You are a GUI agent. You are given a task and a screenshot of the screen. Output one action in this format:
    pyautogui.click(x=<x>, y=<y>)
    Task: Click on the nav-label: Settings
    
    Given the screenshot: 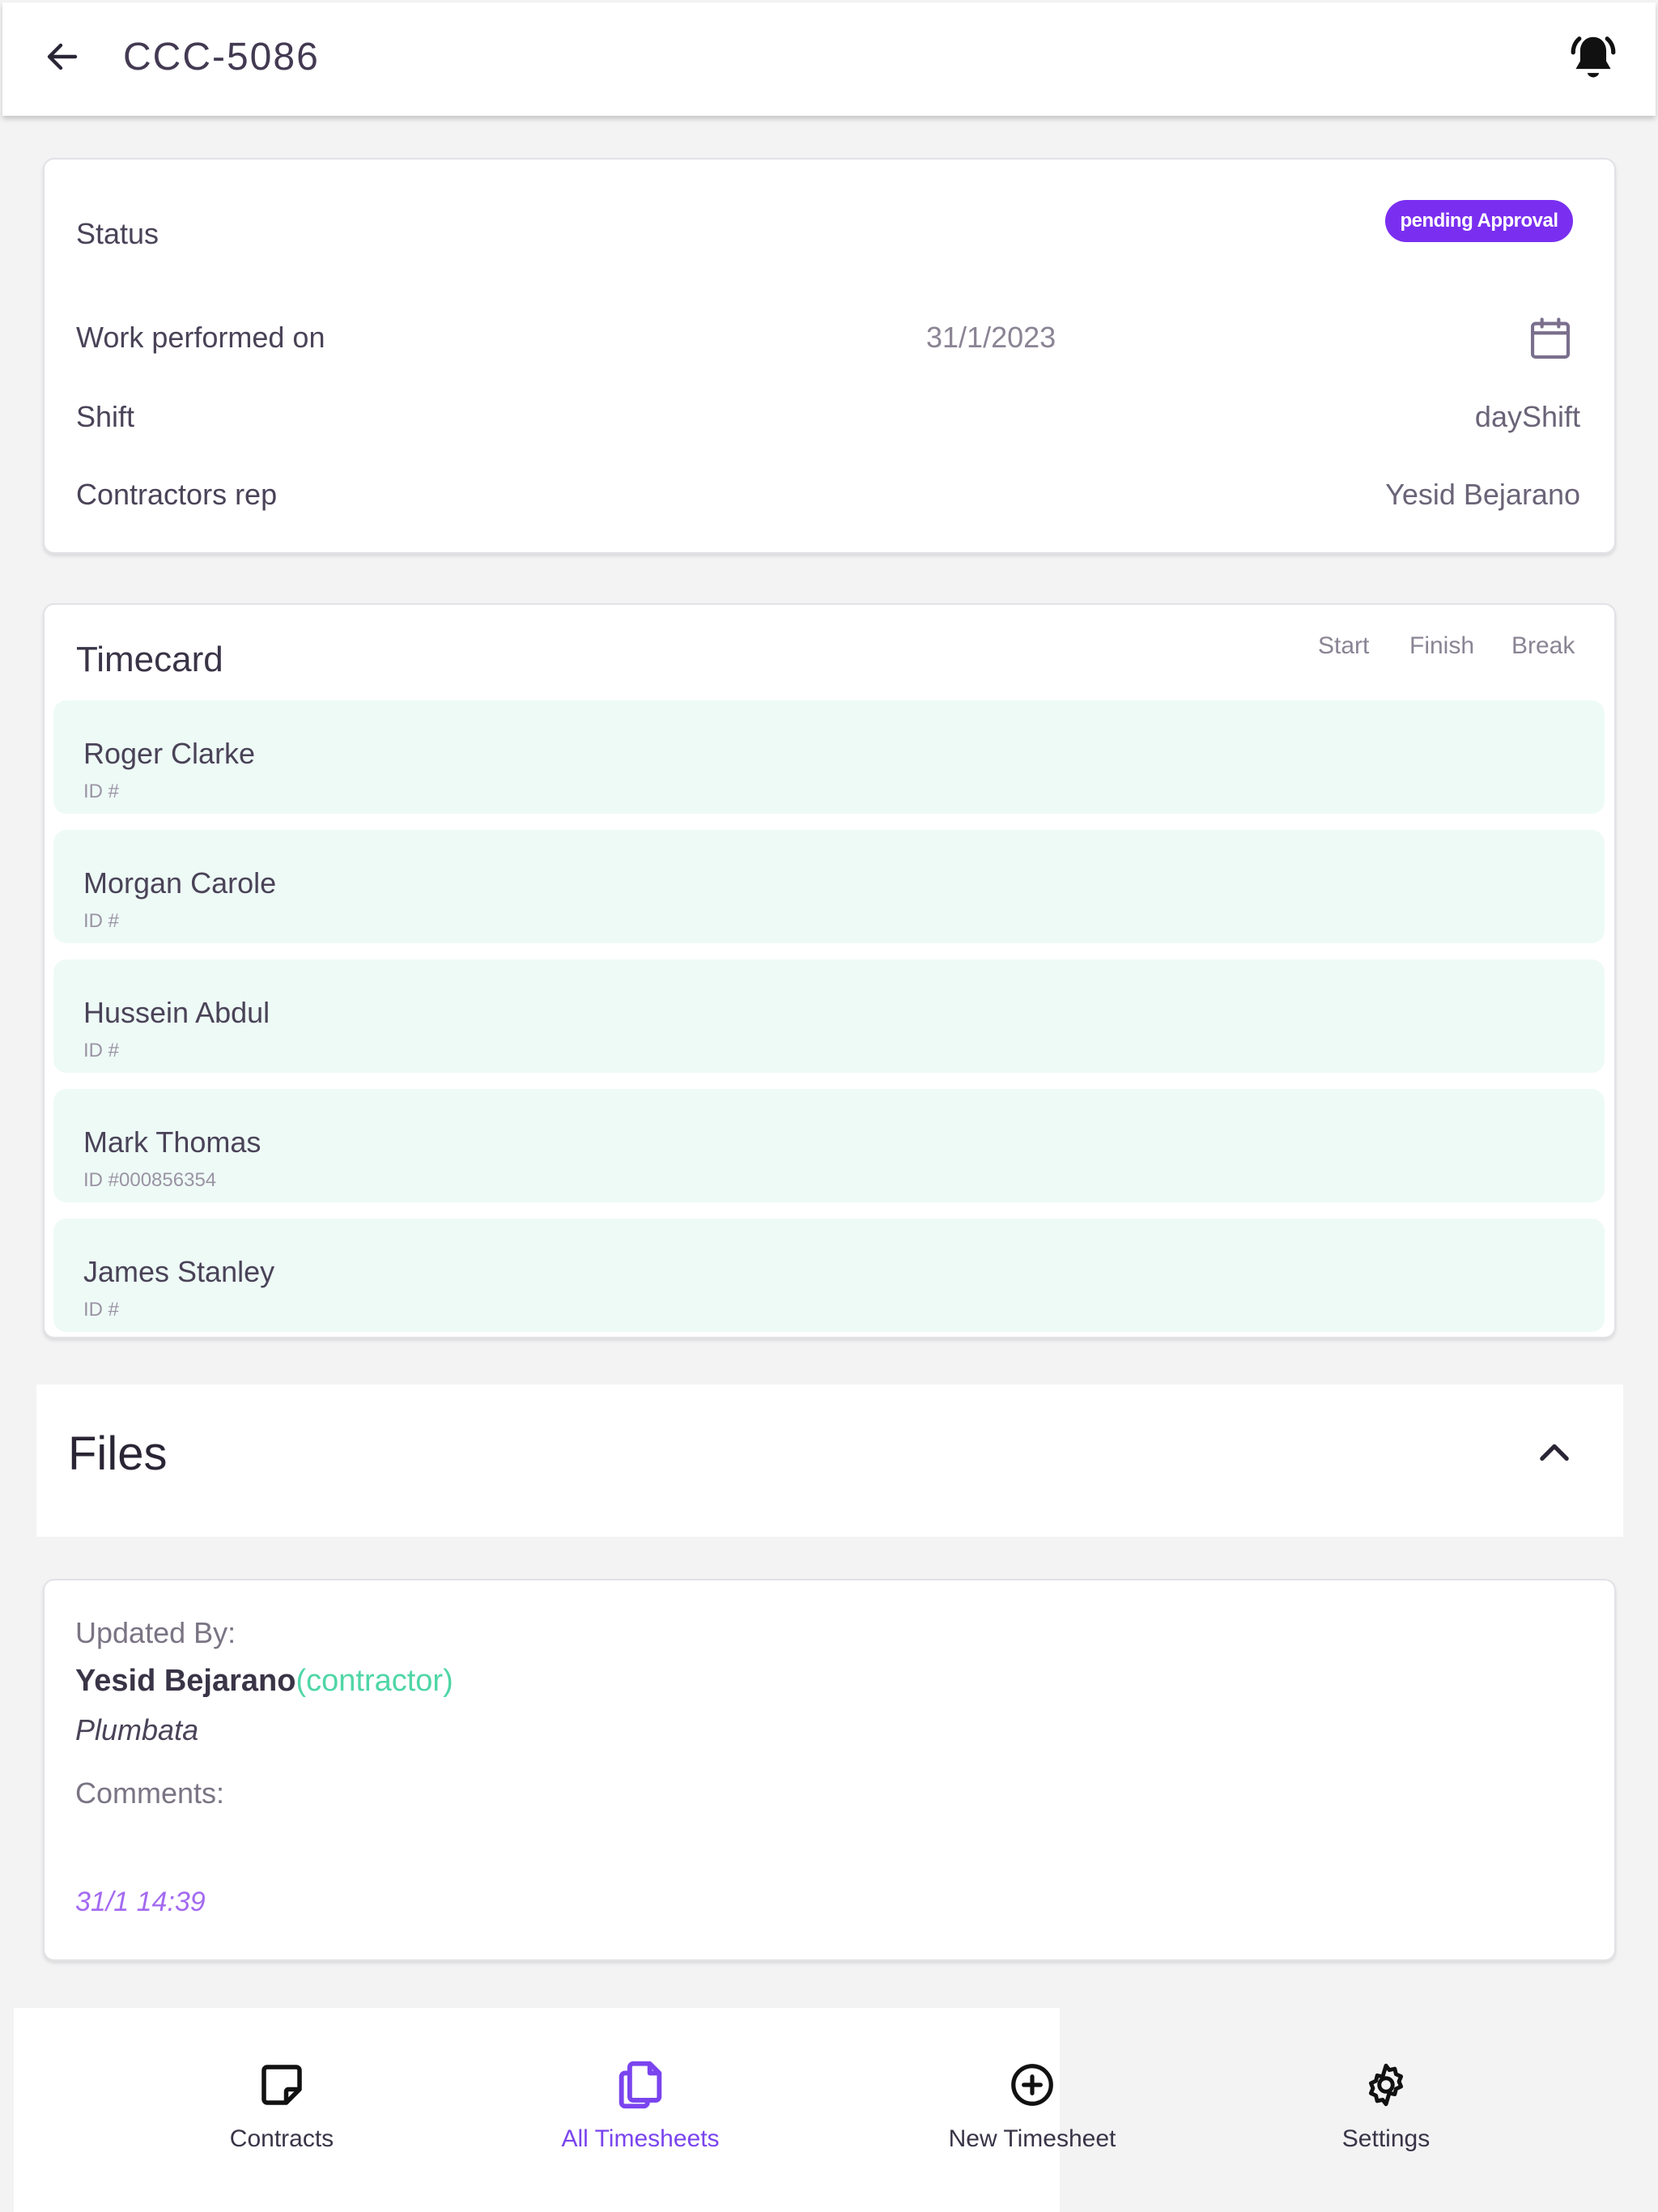 What is the action you would take?
    pyautogui.click(x=1386, y=2138)
    